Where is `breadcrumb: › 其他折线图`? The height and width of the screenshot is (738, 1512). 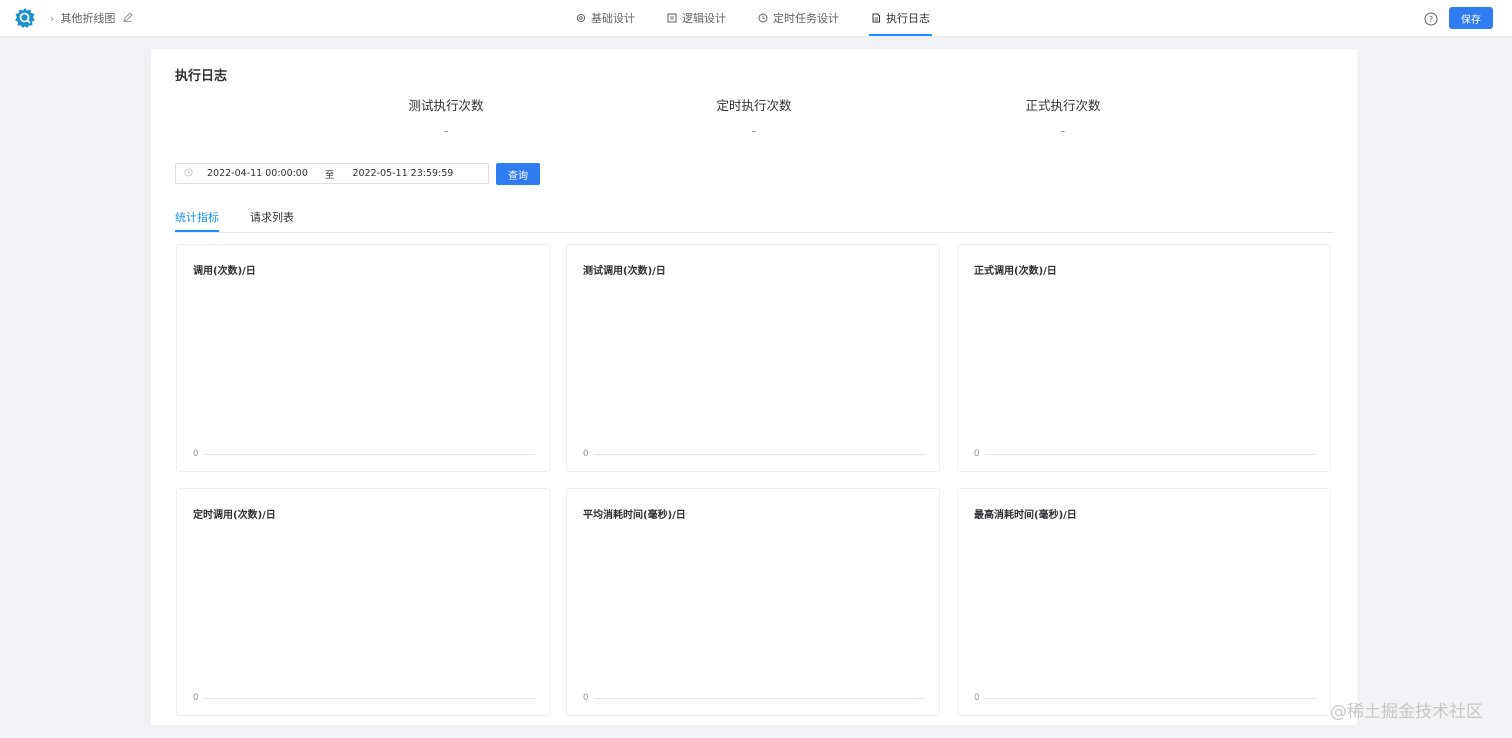
breadcrumb: › 其他折线图 is located at coordinates (92, 18).